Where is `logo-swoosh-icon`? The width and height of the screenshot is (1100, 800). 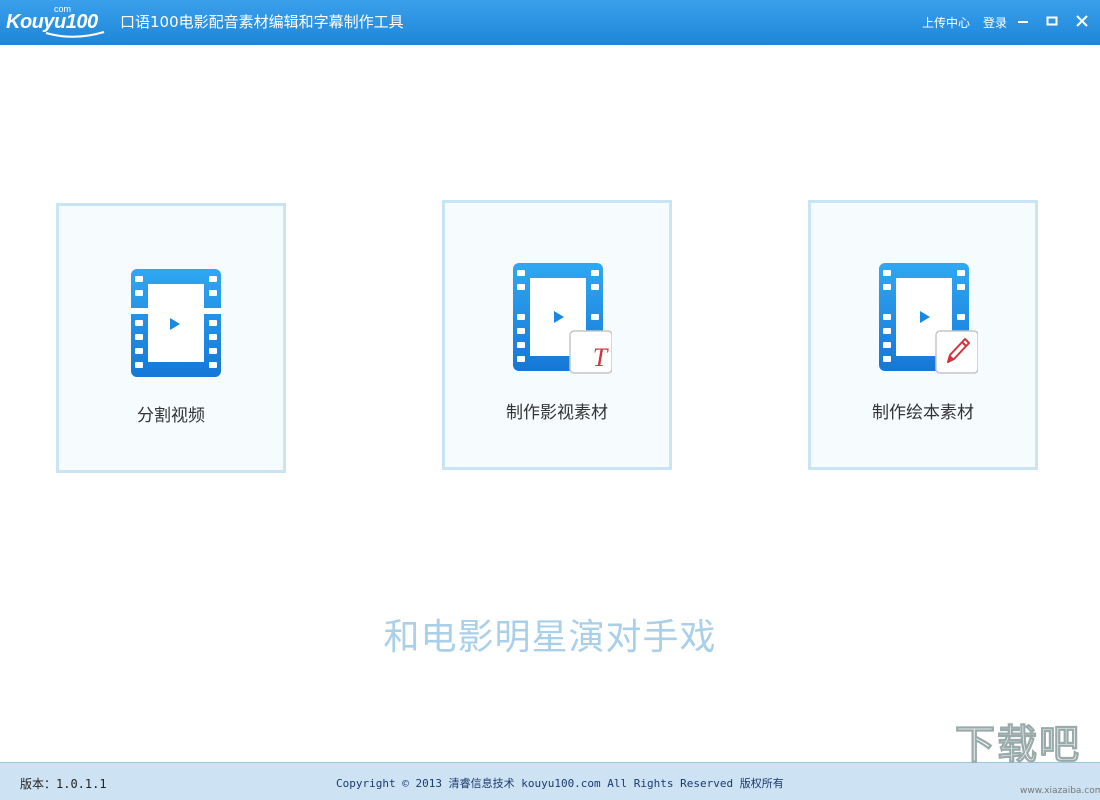 logo-swoosh-icon is located at coordinates (75, 34).